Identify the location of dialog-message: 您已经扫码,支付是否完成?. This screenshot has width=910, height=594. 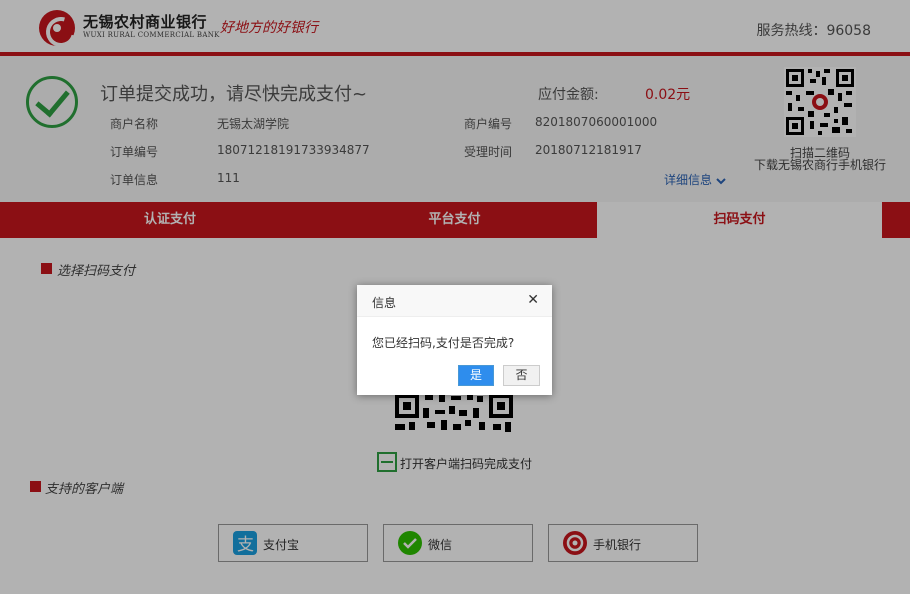
(443, 343).